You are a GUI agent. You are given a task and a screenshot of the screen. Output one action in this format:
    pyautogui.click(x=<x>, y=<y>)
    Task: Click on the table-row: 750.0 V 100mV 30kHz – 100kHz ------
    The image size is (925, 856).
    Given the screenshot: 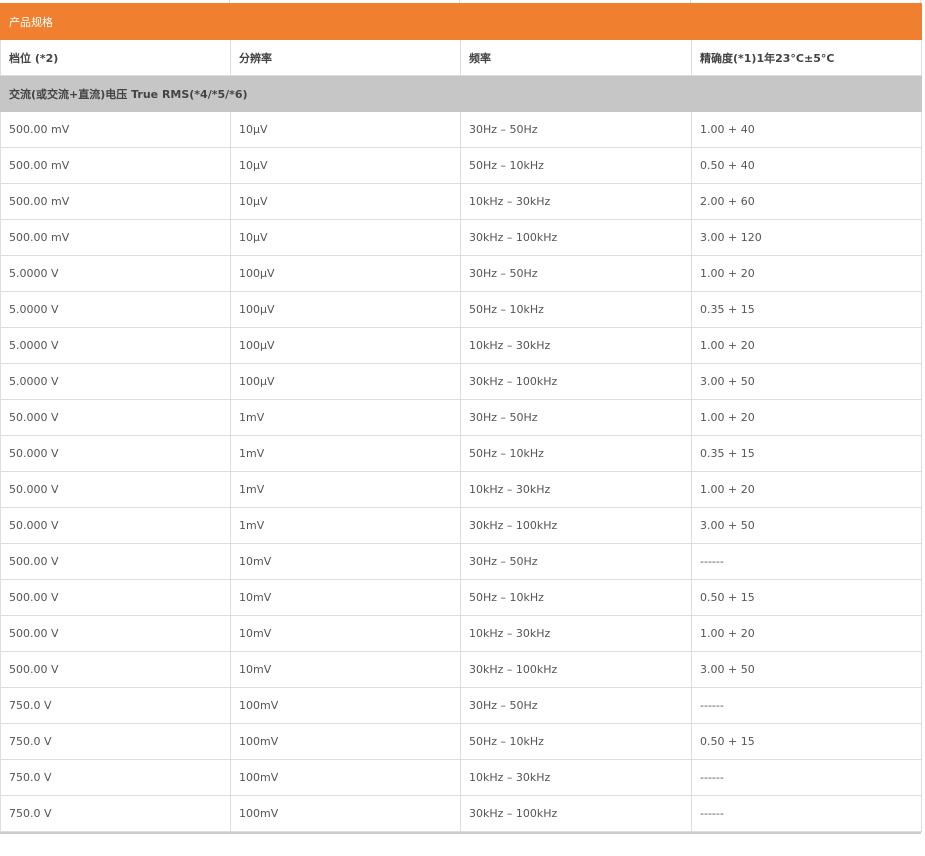 What is the action you would take?
    pyautogui.click(x=461, y=813)
    